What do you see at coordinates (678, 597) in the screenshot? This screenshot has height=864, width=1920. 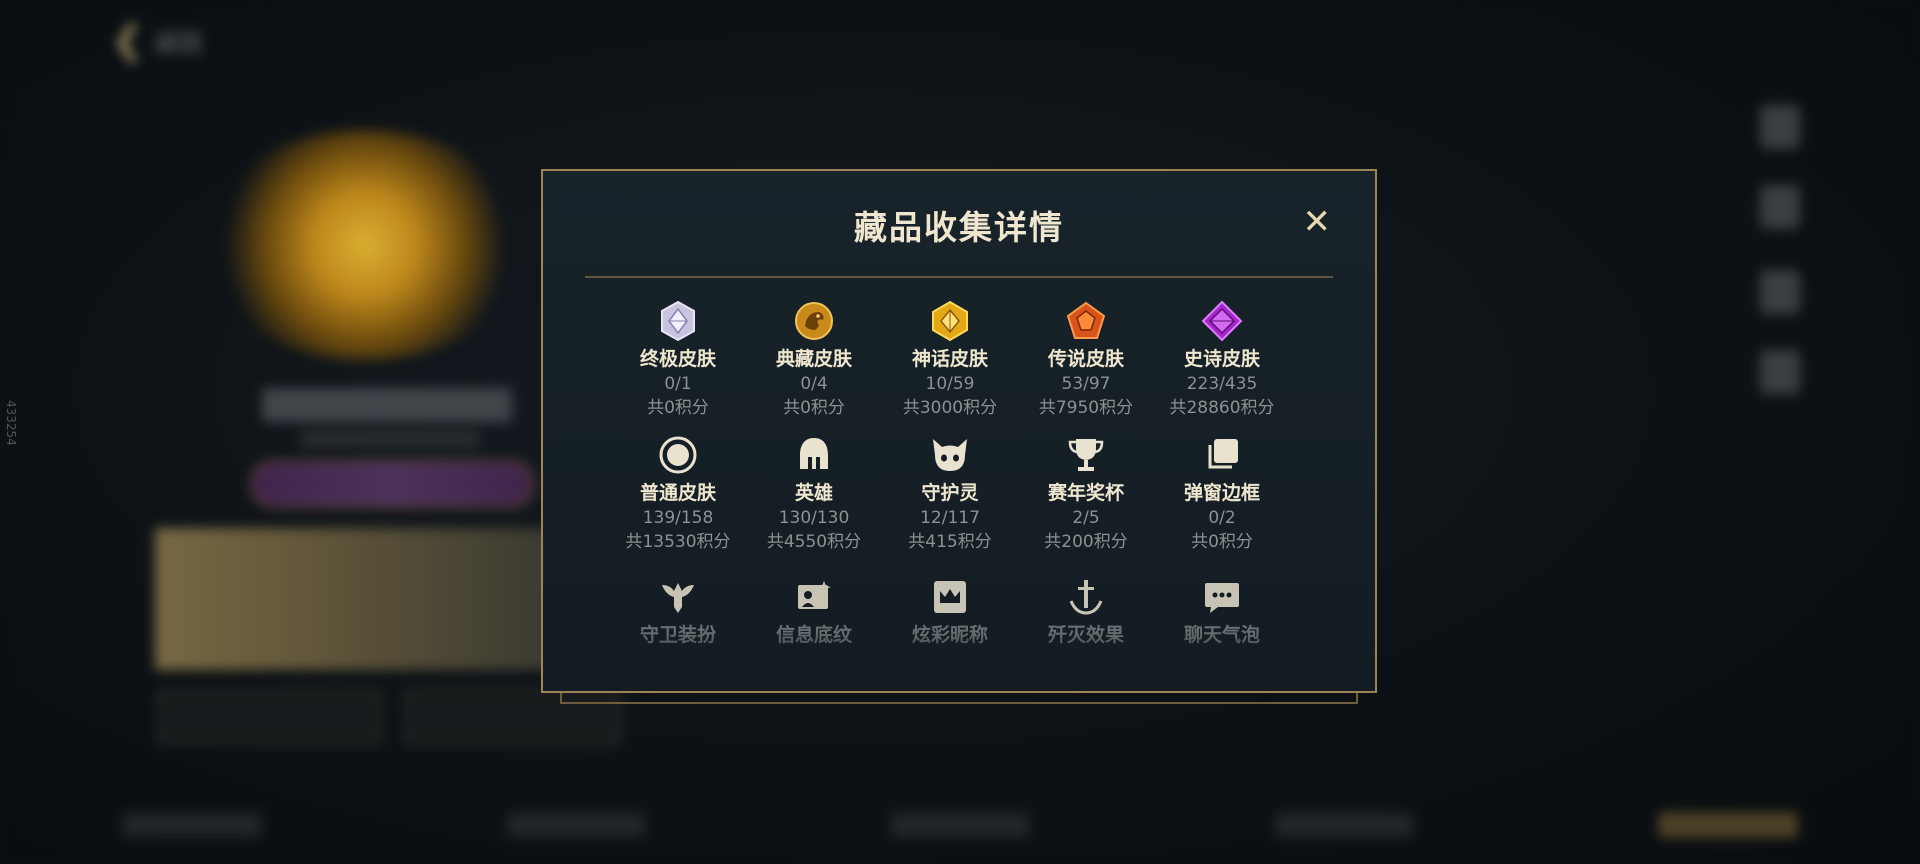 I see `ward-icon` at bounding box center [678, 597].